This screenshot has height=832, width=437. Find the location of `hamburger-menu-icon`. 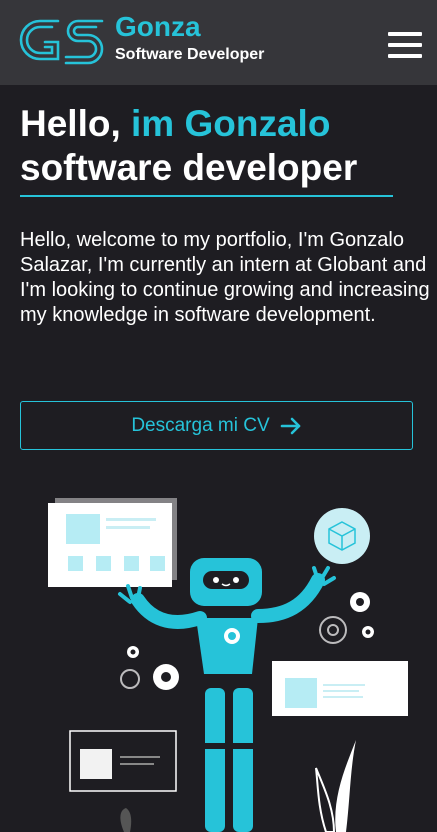

hamburger-menu-icon is located at coordinates (405, 45).